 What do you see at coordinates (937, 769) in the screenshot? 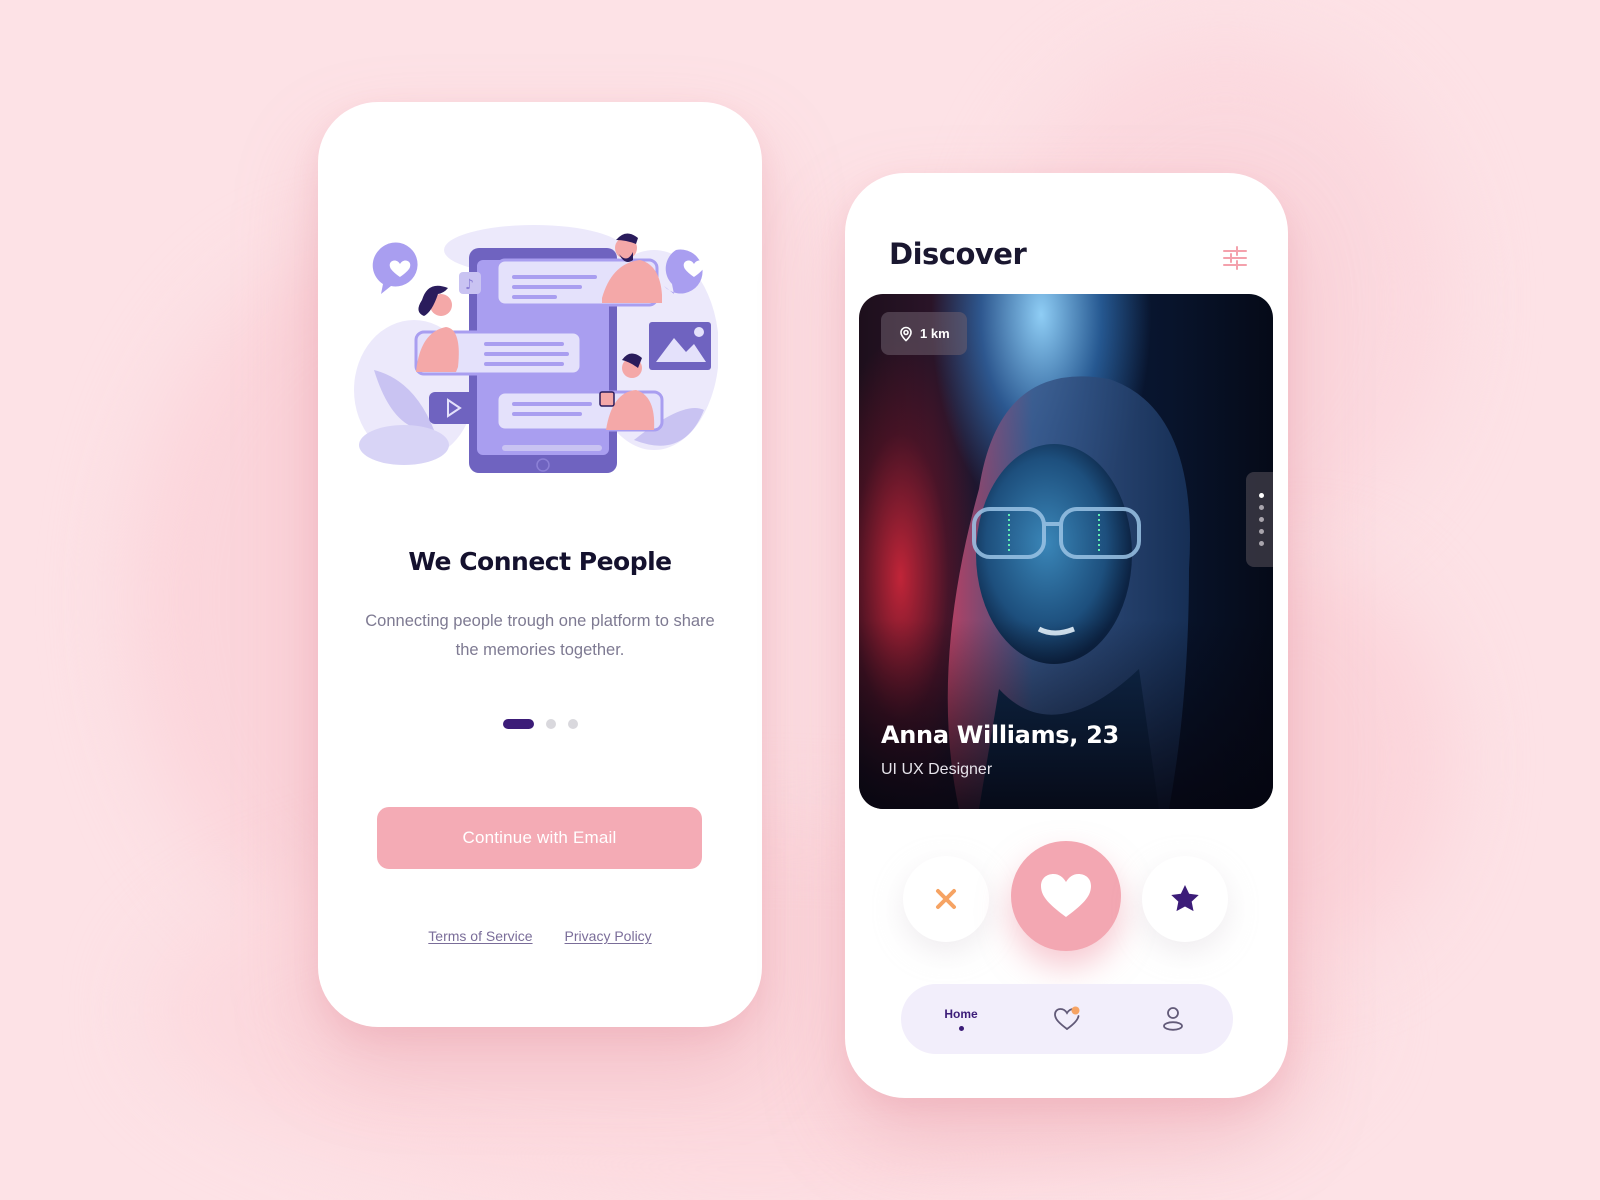
I see `profile-role: UI UX Designer` at bounding box center [937, 769].